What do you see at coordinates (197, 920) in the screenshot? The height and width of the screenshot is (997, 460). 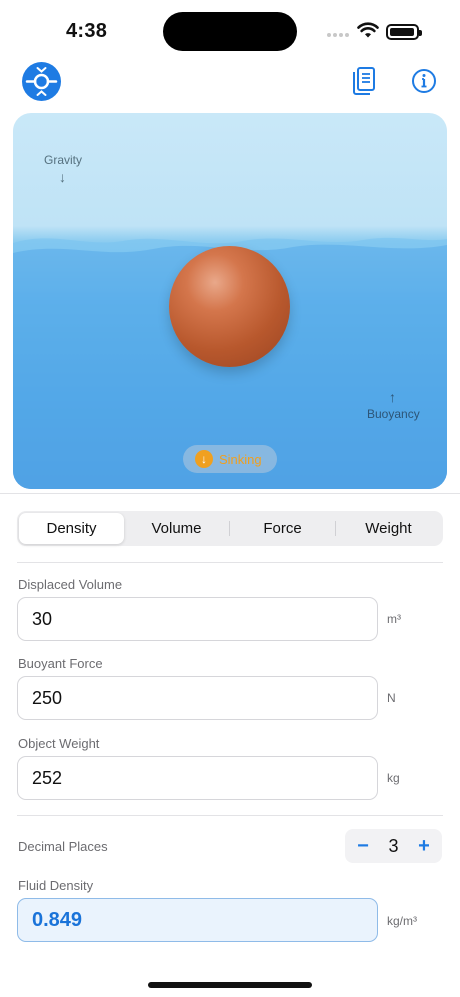 I see `fluid-density-result: 0.849` at bounding box center [197, 920].